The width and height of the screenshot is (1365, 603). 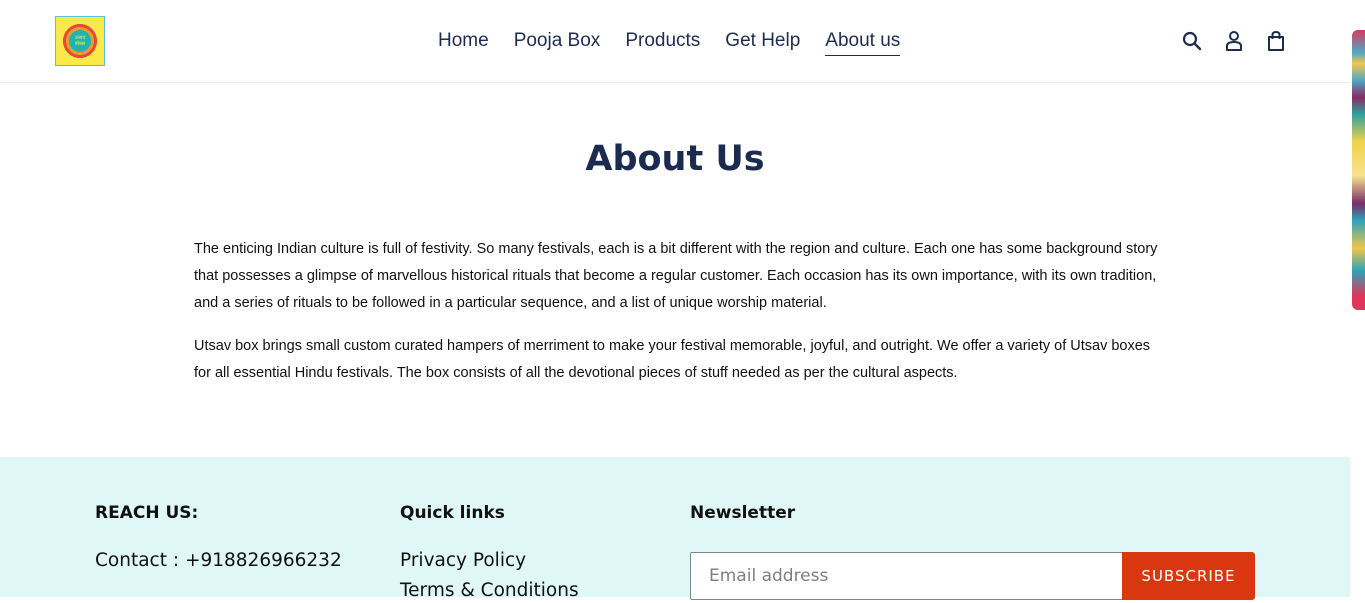 I want to click on subscribe-button: SUBSCRIBE, so click(x=1188, y=576).